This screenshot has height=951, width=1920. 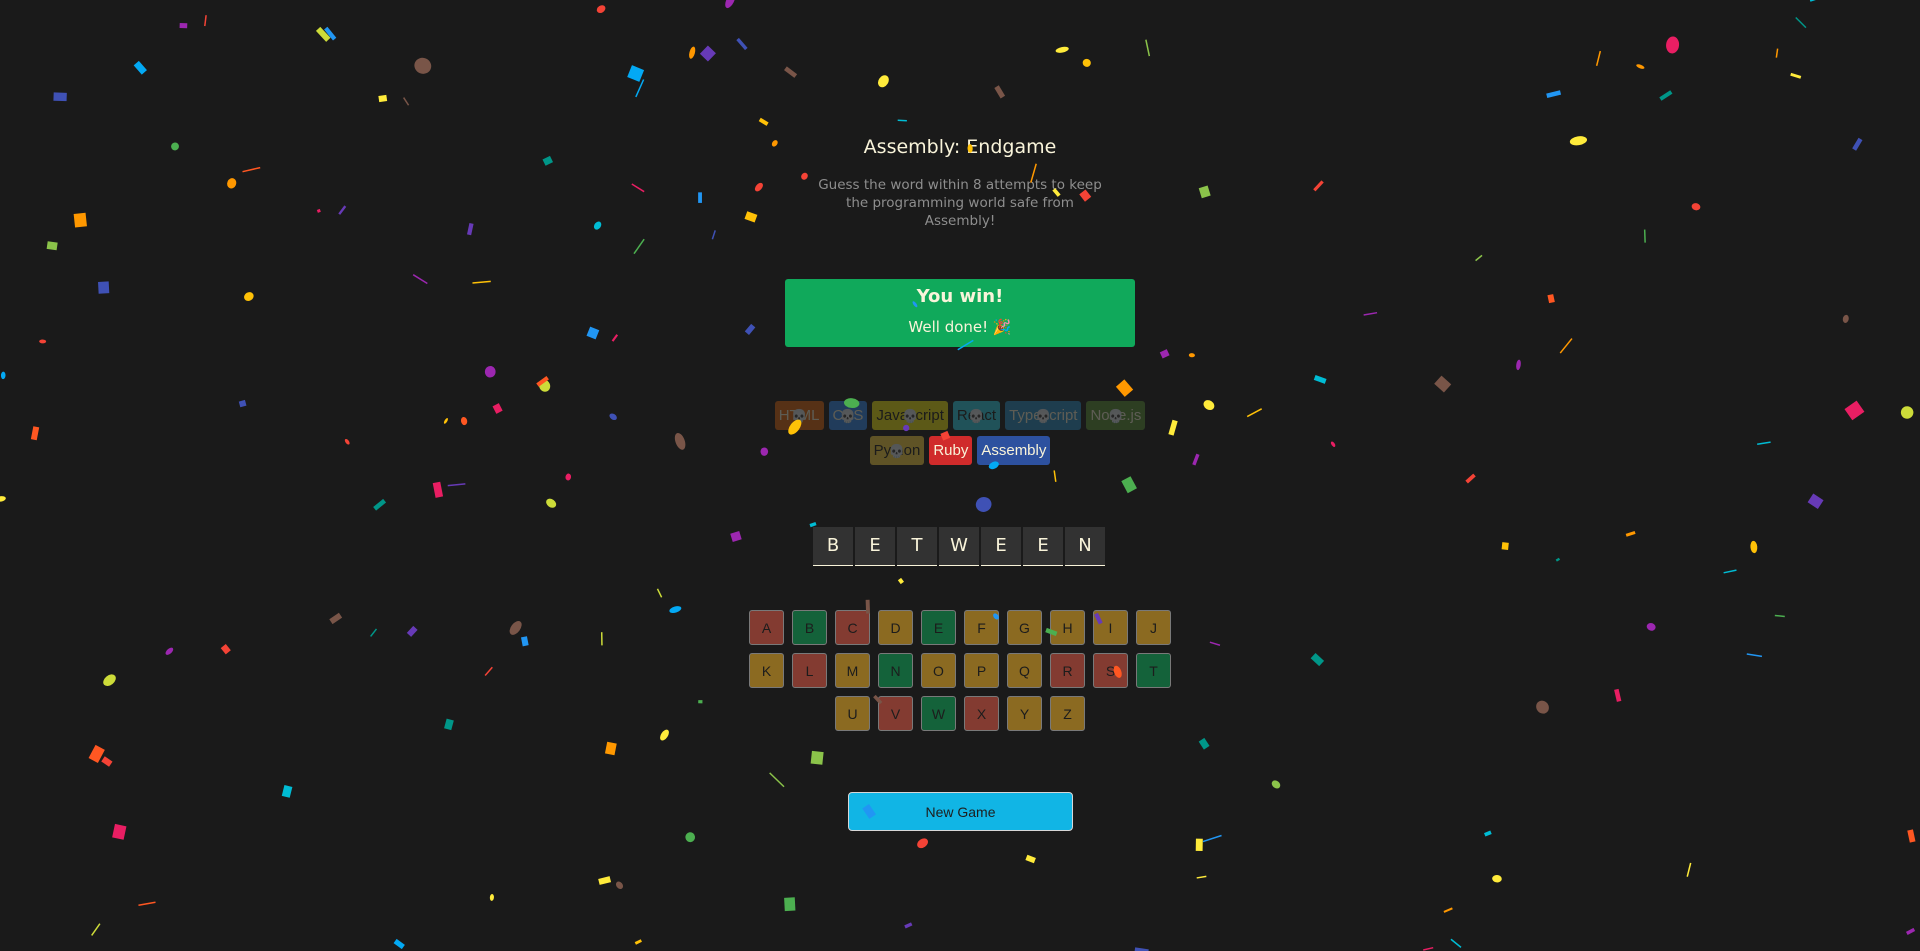 I want to click on key-y: Y, so click(x=1024, y=713).